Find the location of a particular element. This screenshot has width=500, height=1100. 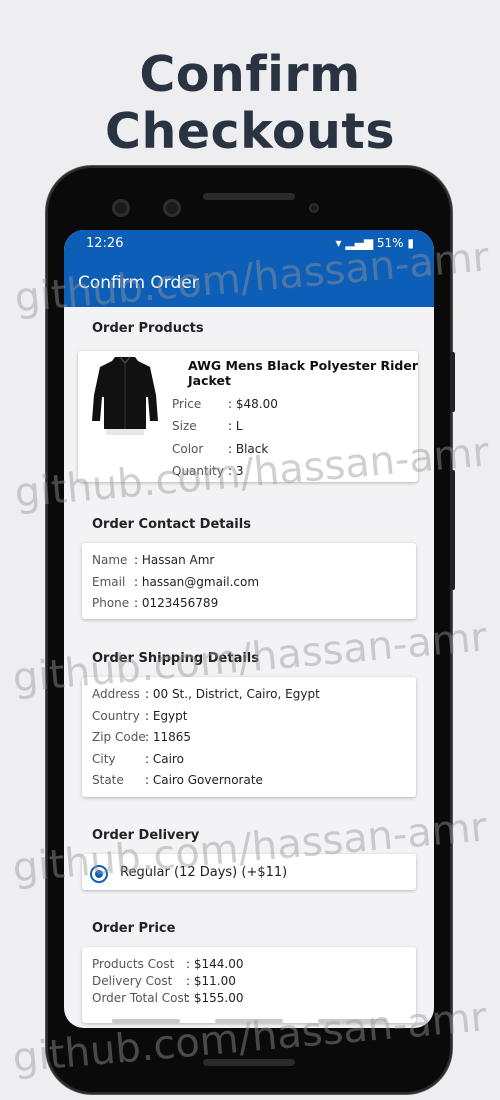

shipping-country-row: Country : Egypt is located at coordinates (139, 716).